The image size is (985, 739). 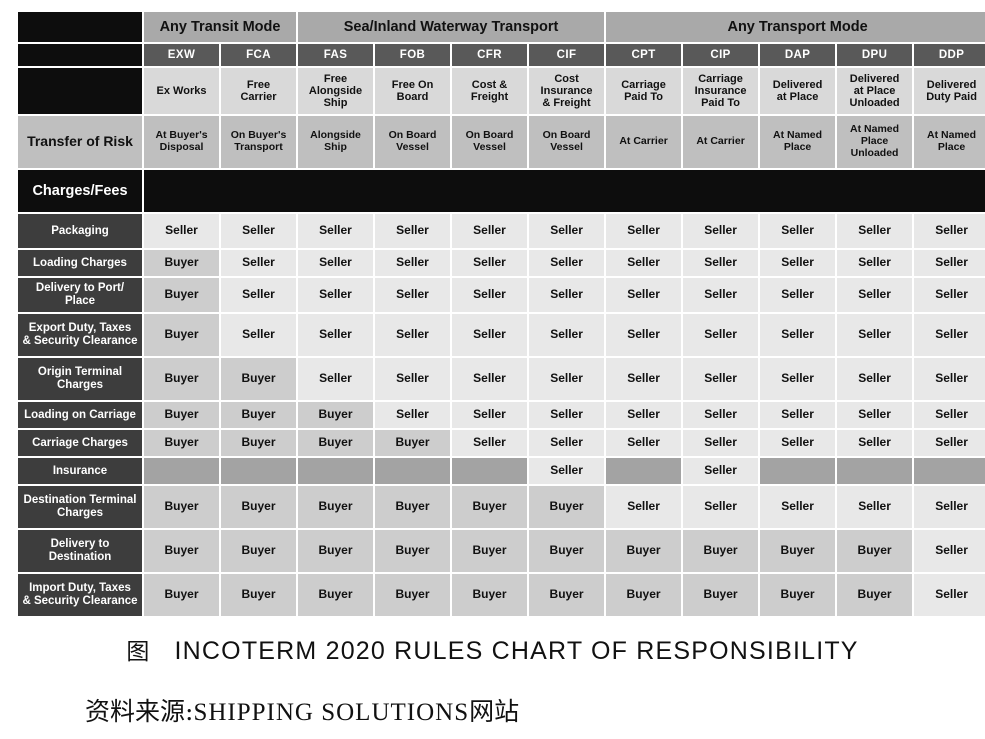 What do you see at coordinates (644, 471) in the screenshot?
I see `cell-7-CPT` at bounding box center [644, 471].